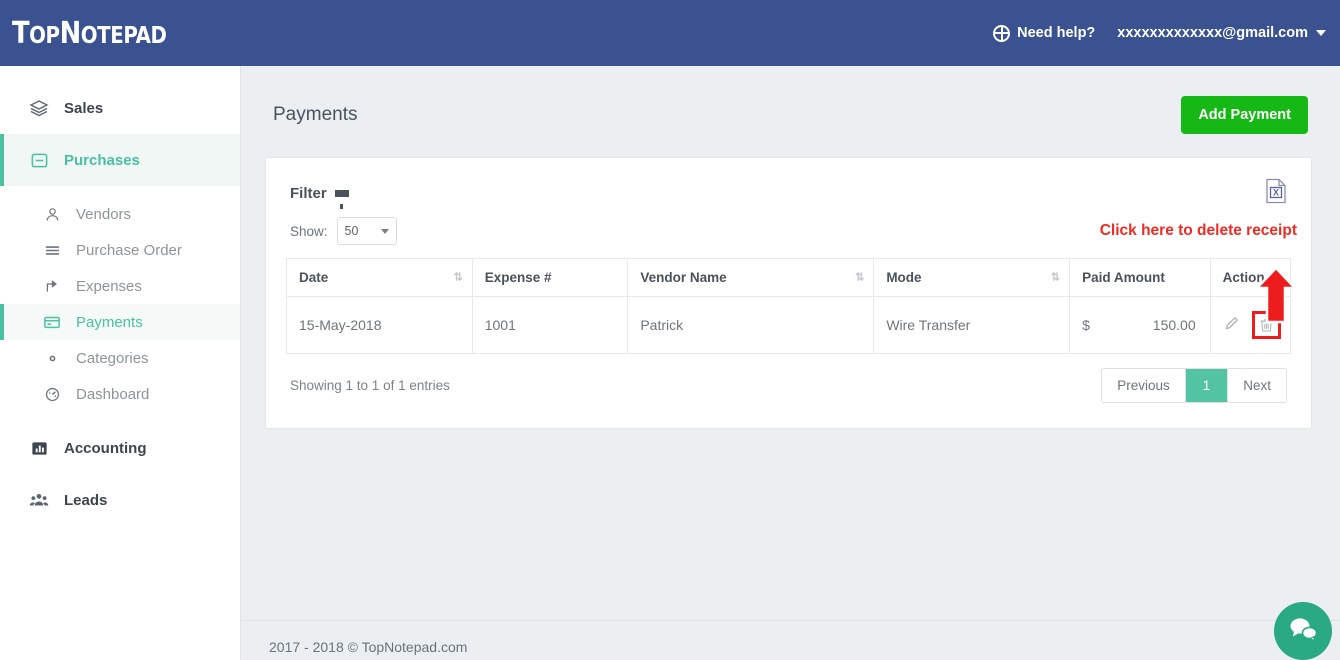  Describe the element at coordinates (790, 640) in the screenshot. I see `page-footer: 2017 - 2018 © TopNotepad.com` at that location.